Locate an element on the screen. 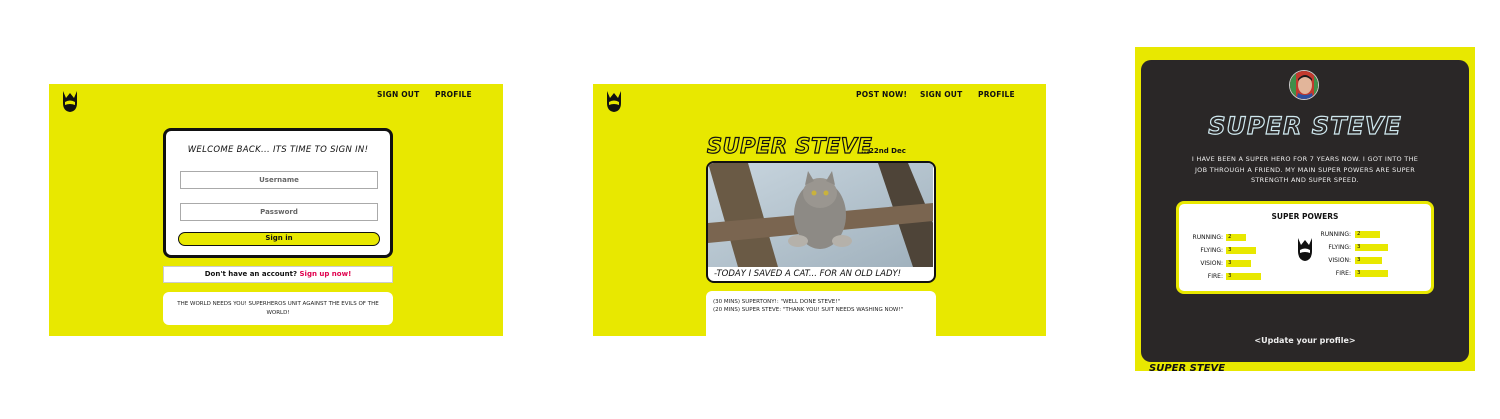  avatar is located at coordinates (1304, 85).